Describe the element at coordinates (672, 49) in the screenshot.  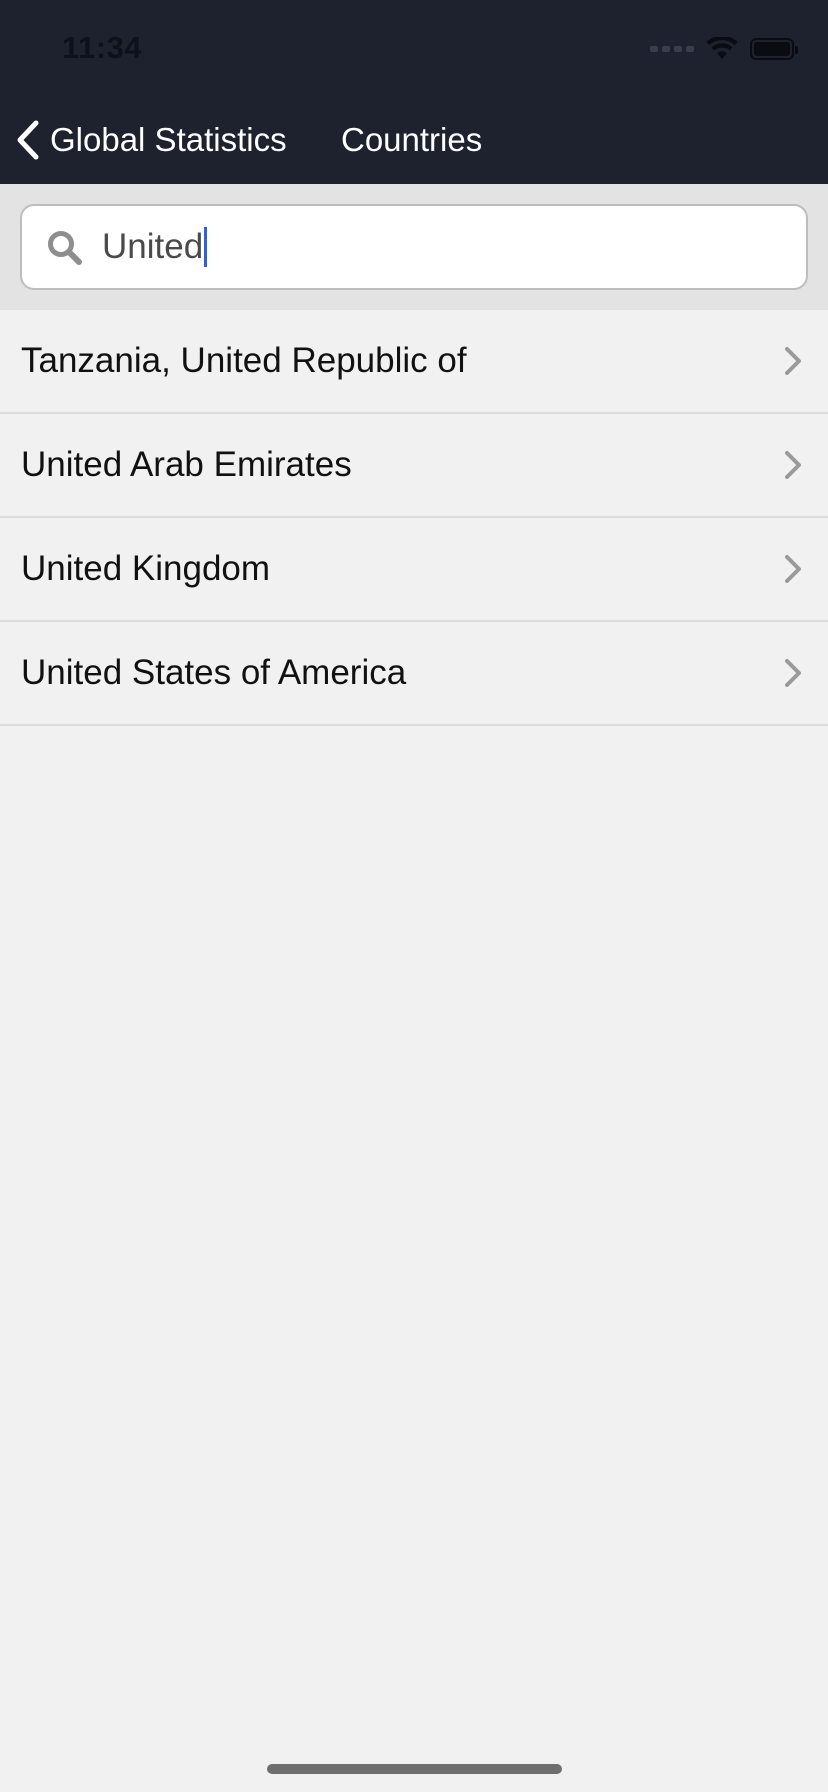
I see `cellular-signal-icon` at that location.